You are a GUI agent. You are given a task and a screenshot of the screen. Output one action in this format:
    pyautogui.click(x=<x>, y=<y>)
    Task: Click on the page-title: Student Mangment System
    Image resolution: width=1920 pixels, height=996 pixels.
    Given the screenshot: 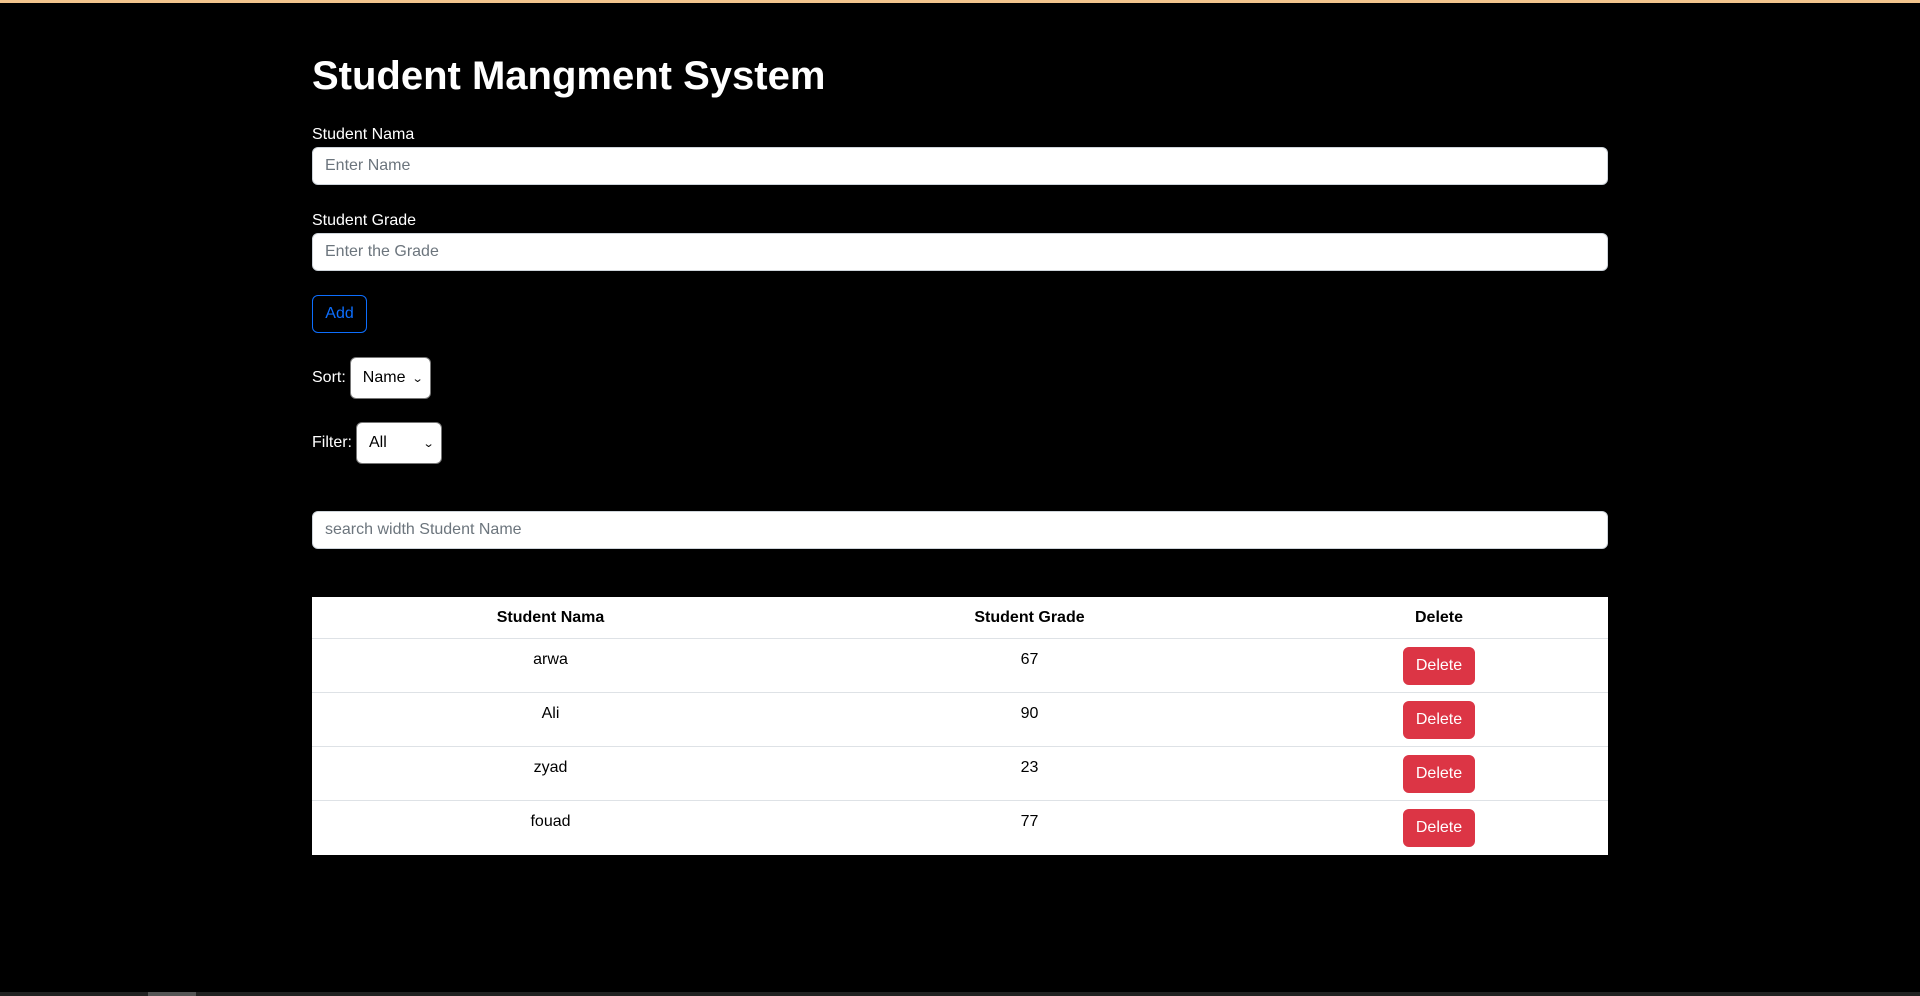 What is the action you would take?
    pyautogui.click(x=569, y=76)
    